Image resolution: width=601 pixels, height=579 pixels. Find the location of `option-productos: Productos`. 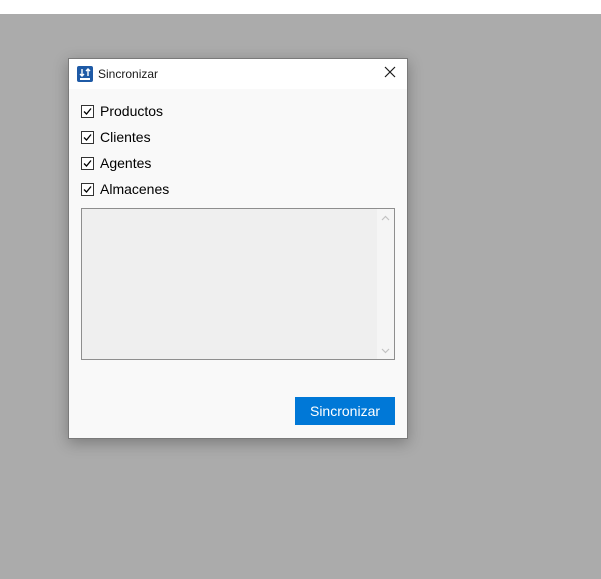

option-productos: Productos is located at coordinates (122, 111).